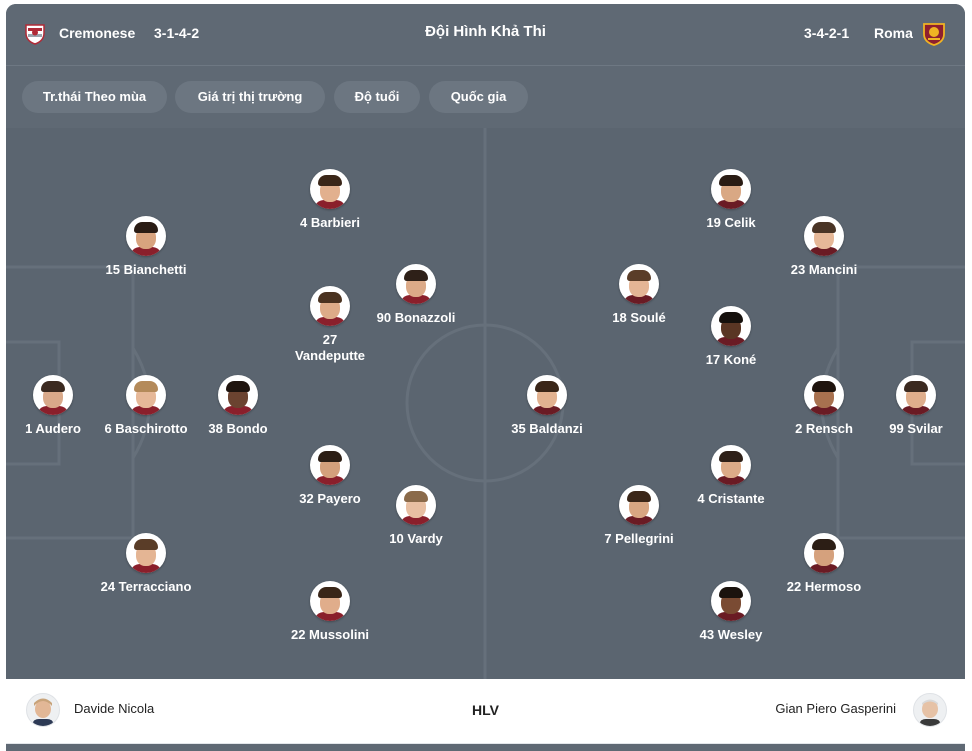  I want to click on player-name: 2 Rensch, so click(824, 429).